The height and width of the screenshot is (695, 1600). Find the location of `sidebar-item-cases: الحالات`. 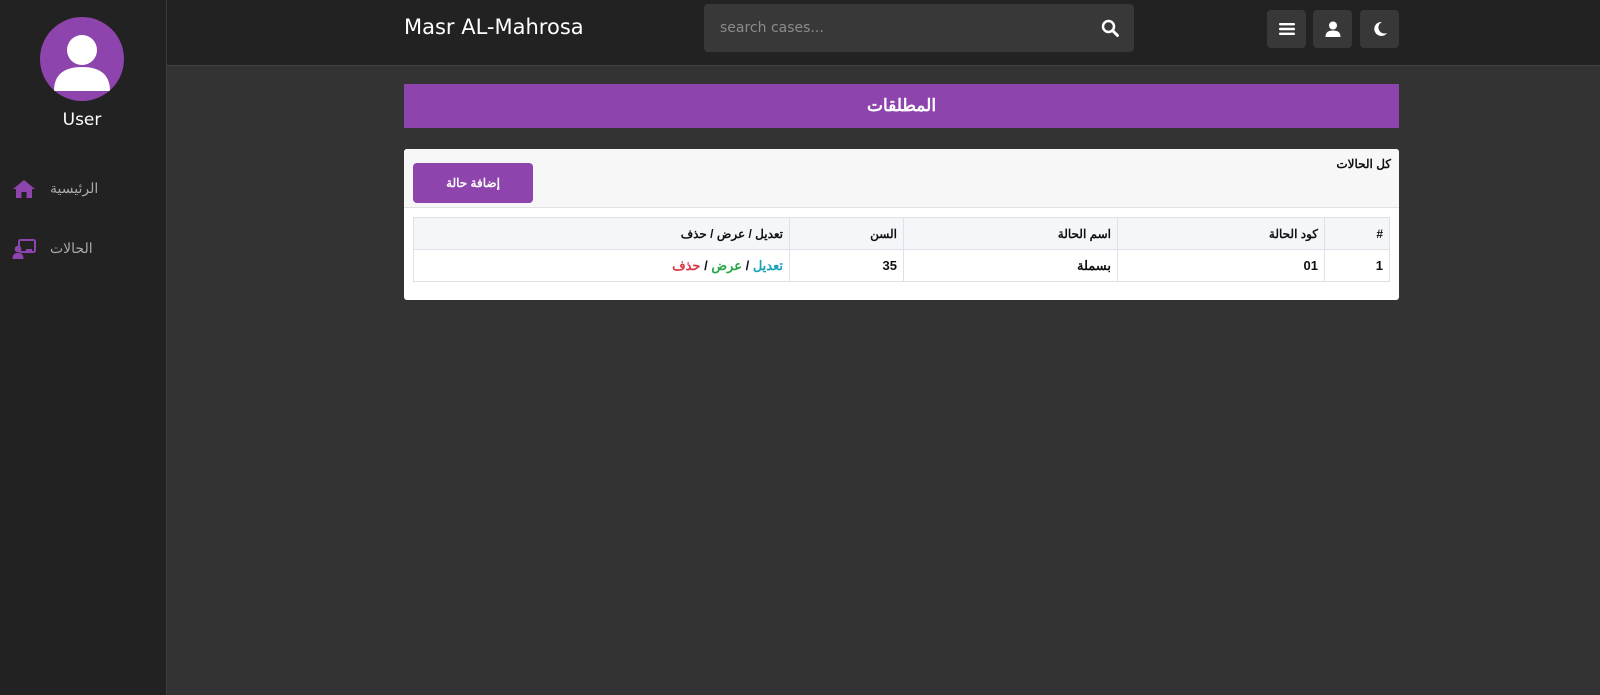

sidebar-item-cases: الحالات is located at coordinates (82, 250).